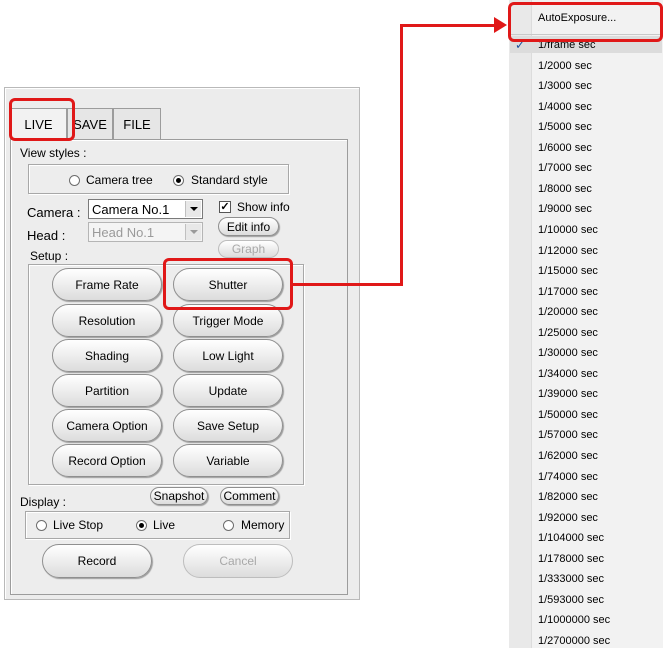 The image size is (663, 648). Describe the element at coordinates (568, 435) in the screenshot. I see `shutter-menu-item: 1/57000 sec` at that location.